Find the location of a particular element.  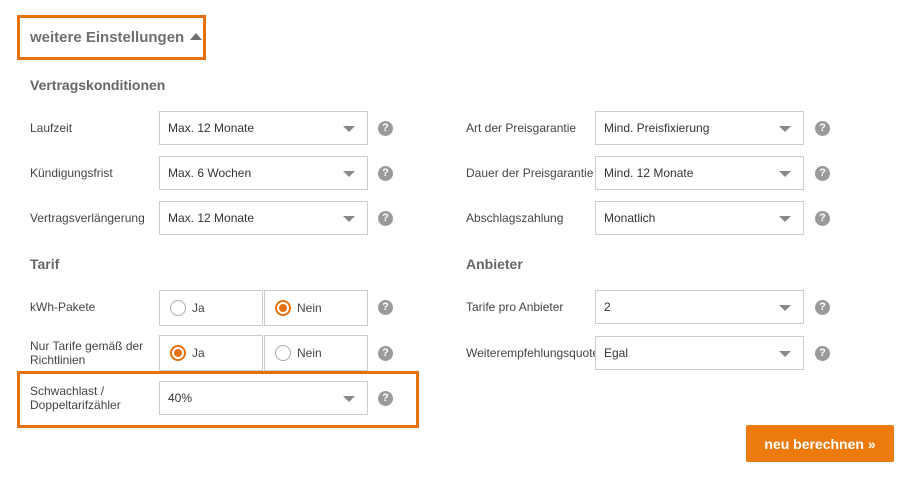

tarife-pro-anbieter-label: Tarife pro Anbieter is located at coordinates (515, 307).